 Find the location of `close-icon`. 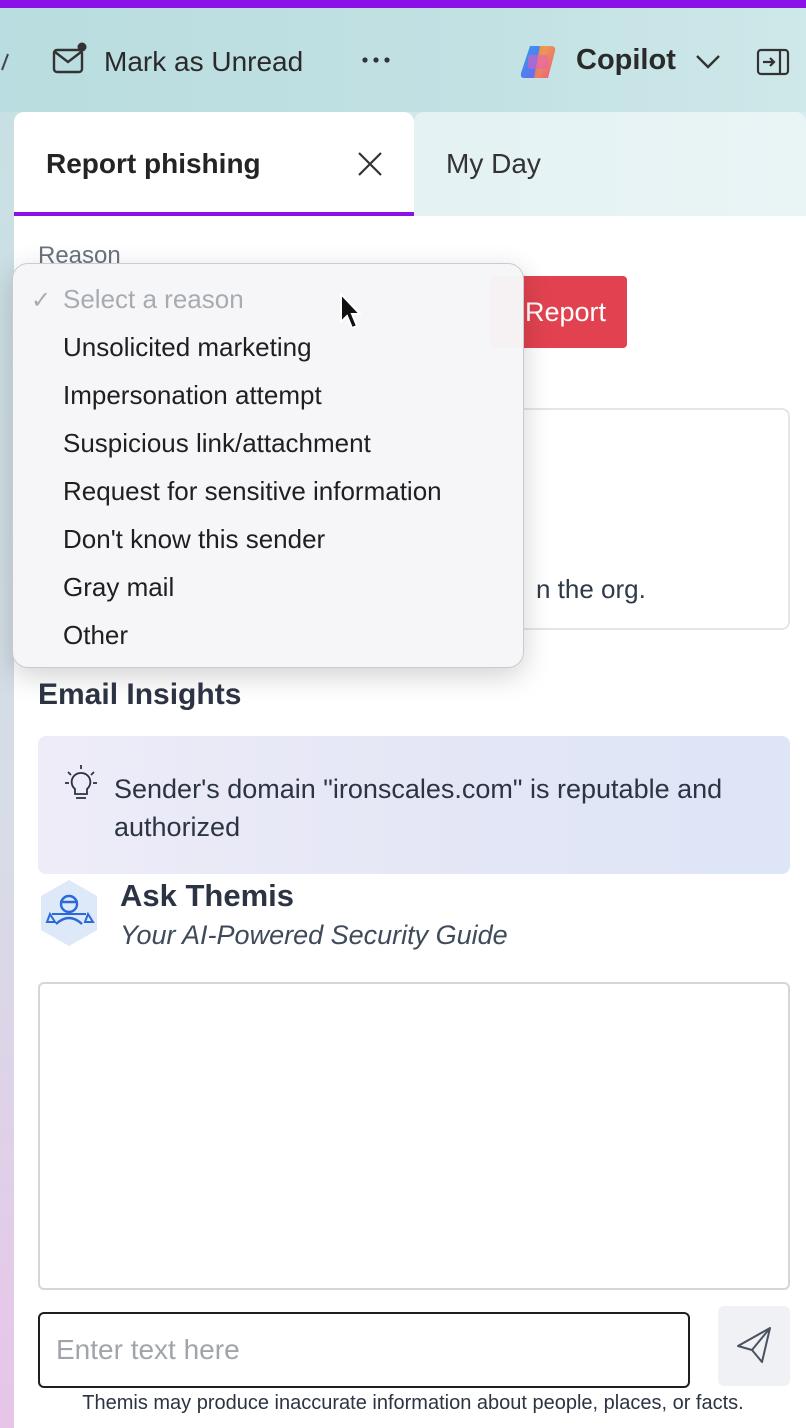

close-icon is located at coordinates (370, 164).